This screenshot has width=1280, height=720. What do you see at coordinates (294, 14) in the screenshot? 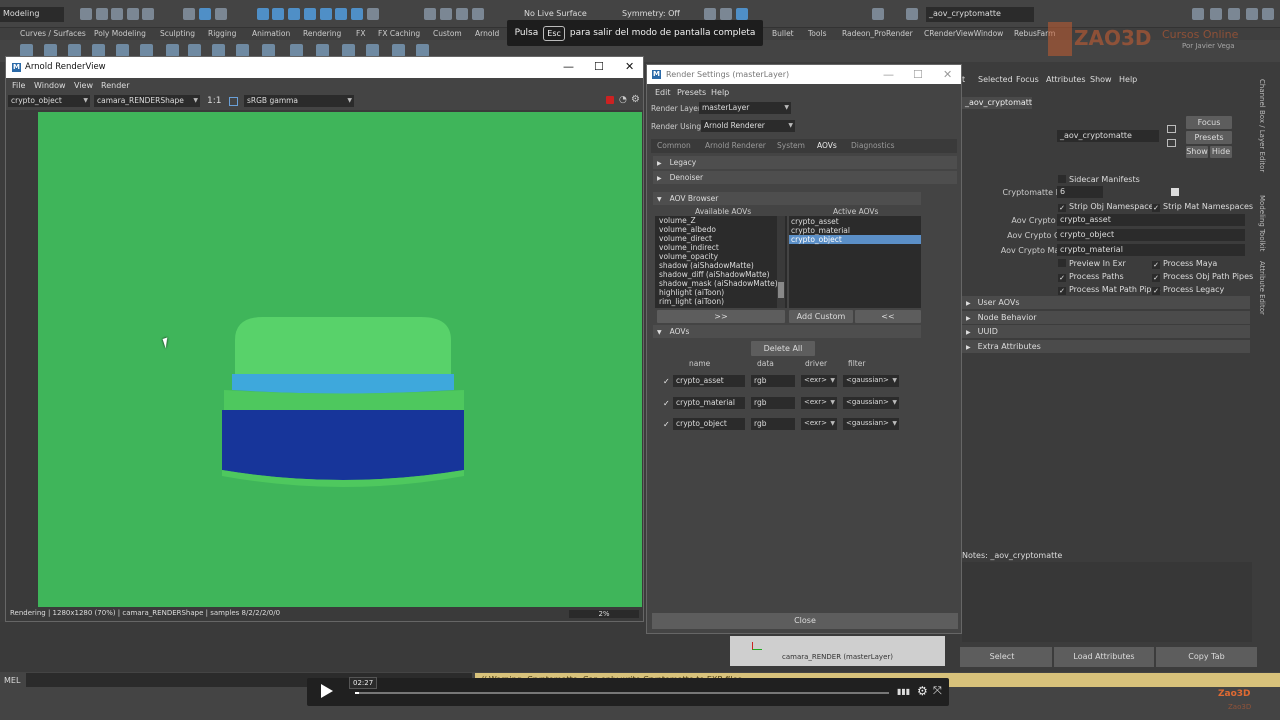
I see `snap-point-icon` at bounding box center [294, 14].